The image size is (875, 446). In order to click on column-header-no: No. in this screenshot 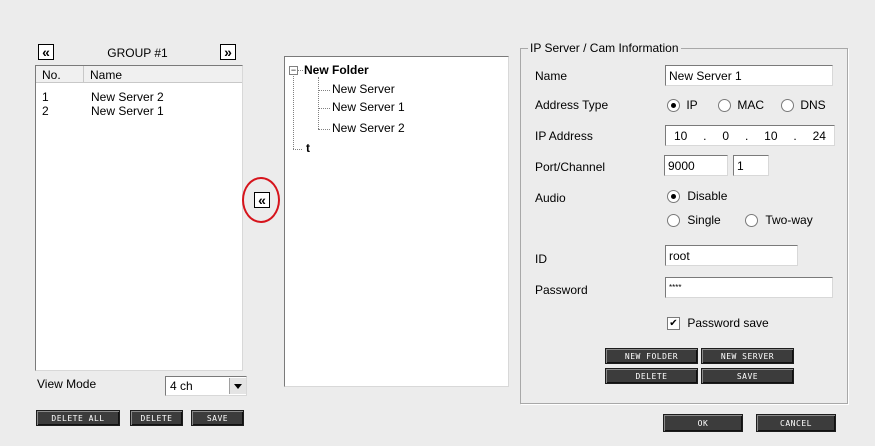, I will do `click(60, 74)`.